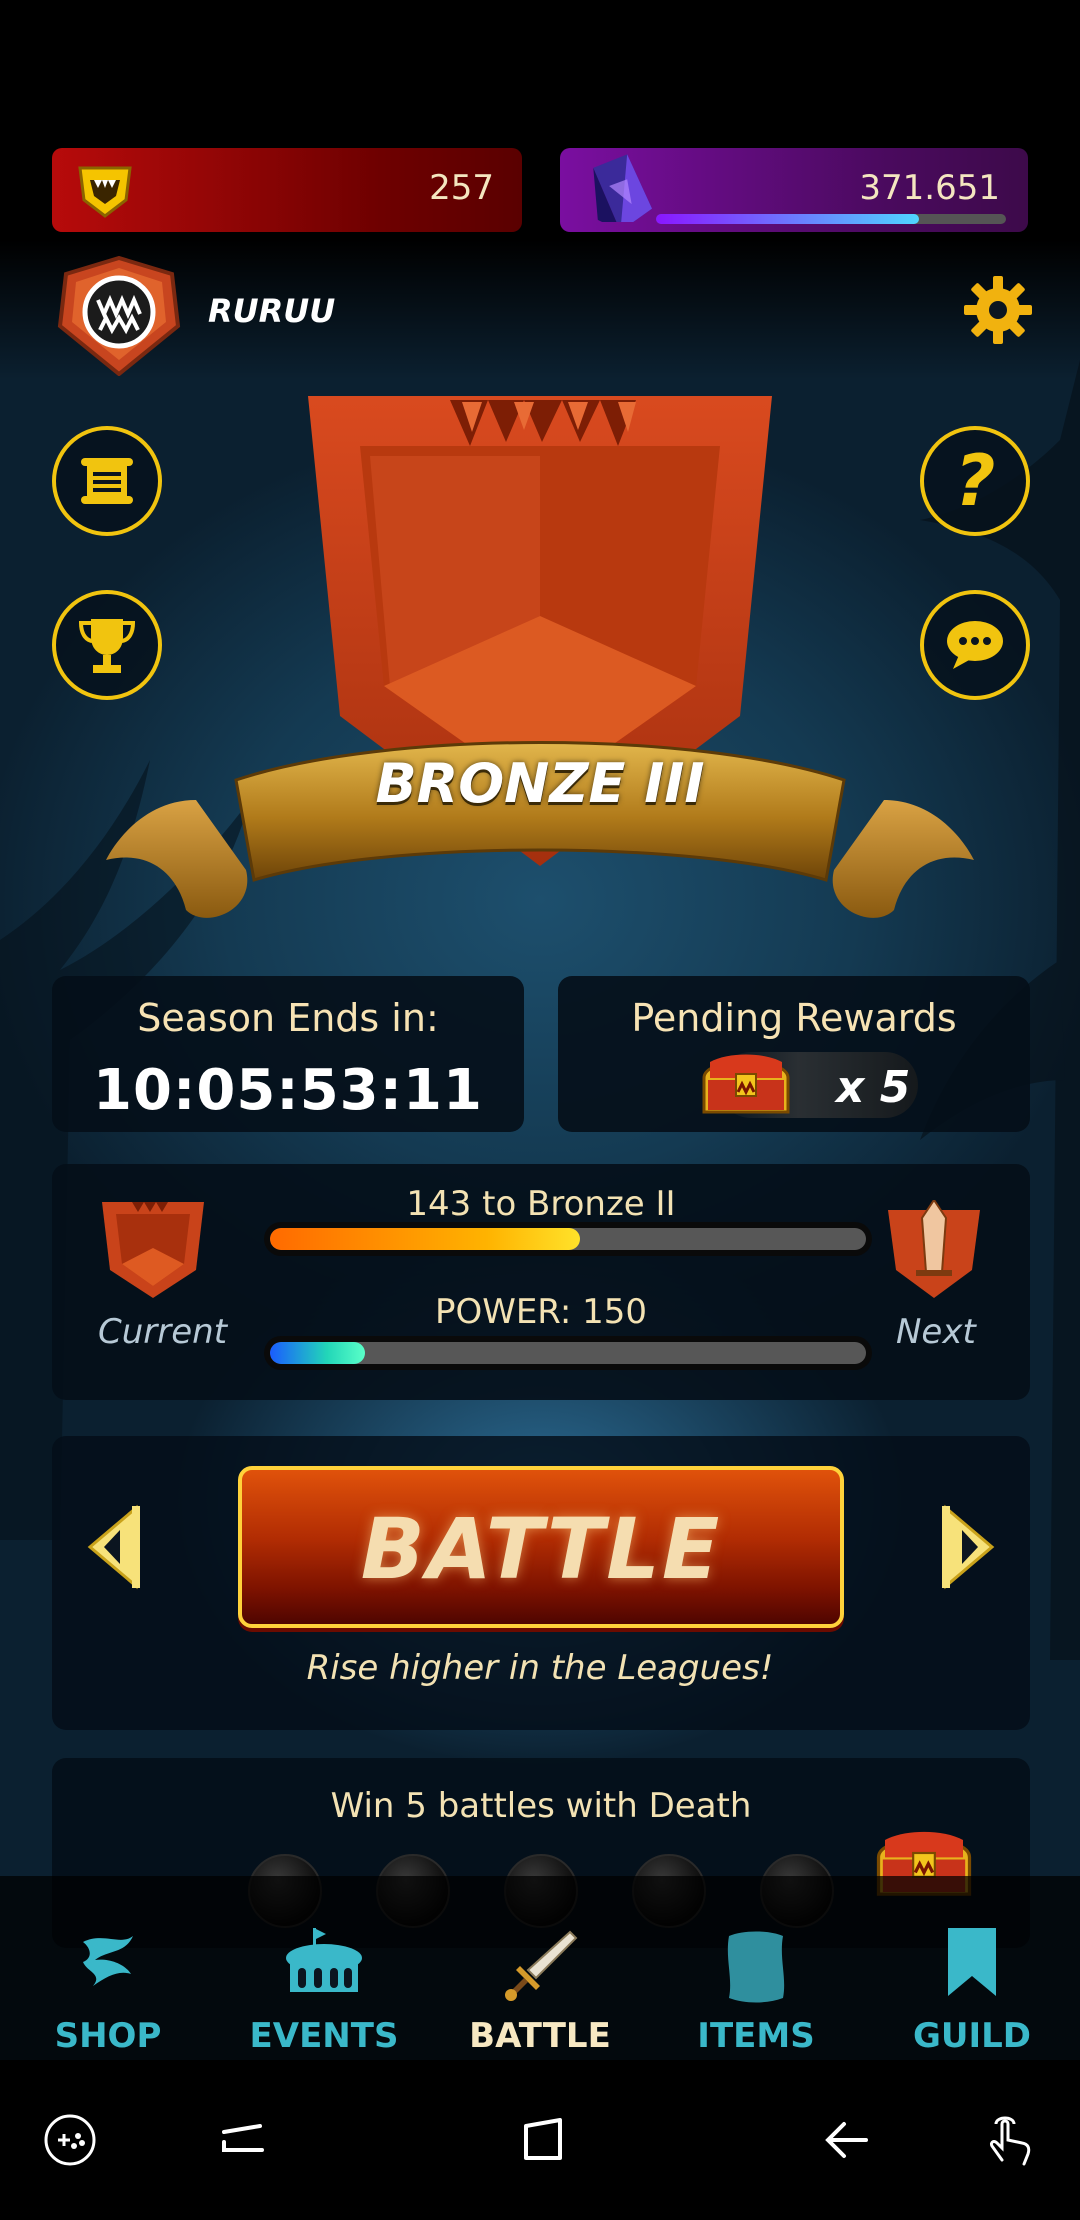 The height and width of the screenshot is (2220, 1080). Describe the element at coordinates (746, 1084) in the screenshot. I see `reward-chest-icon` at that location.